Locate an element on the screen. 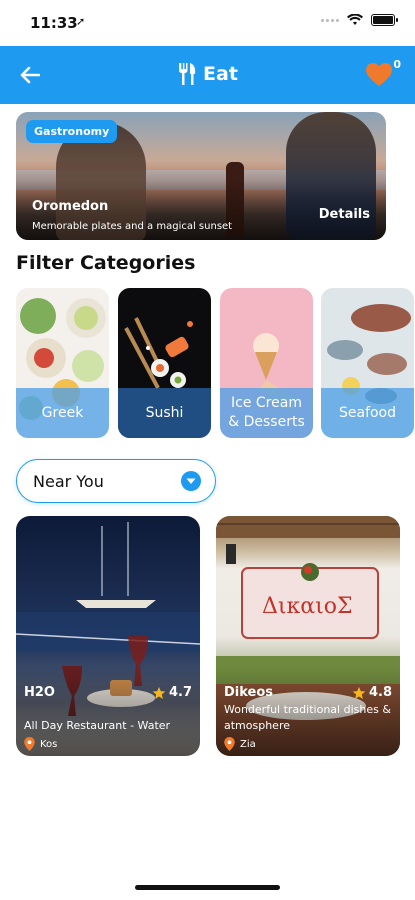  favorites-button: 0 is located at coordinates (383, 74).